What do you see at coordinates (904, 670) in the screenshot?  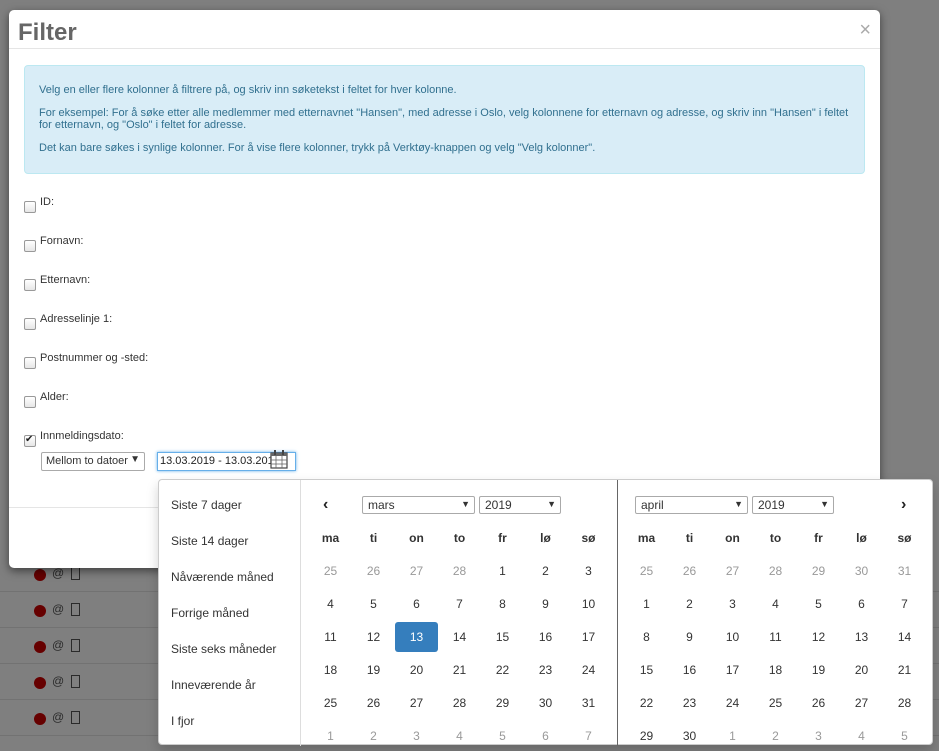 I see `calendar-day: 21` at bounding box center [904, 670].